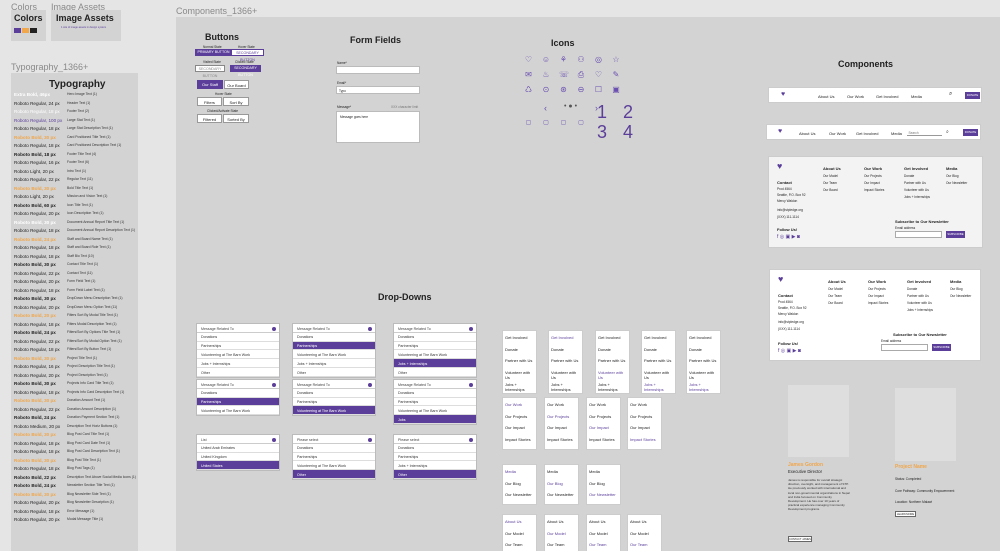 This screenshot has width=1000, height=551. What do you see at coordinates (951, 168) in the screenshot?
I see `footer-col4-title: Media` at bounding box center [951, 168].